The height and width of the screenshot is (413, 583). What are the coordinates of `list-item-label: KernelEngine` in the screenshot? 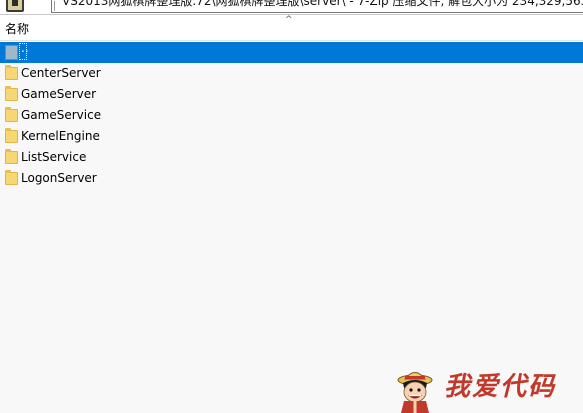 It's located at (60, 136).